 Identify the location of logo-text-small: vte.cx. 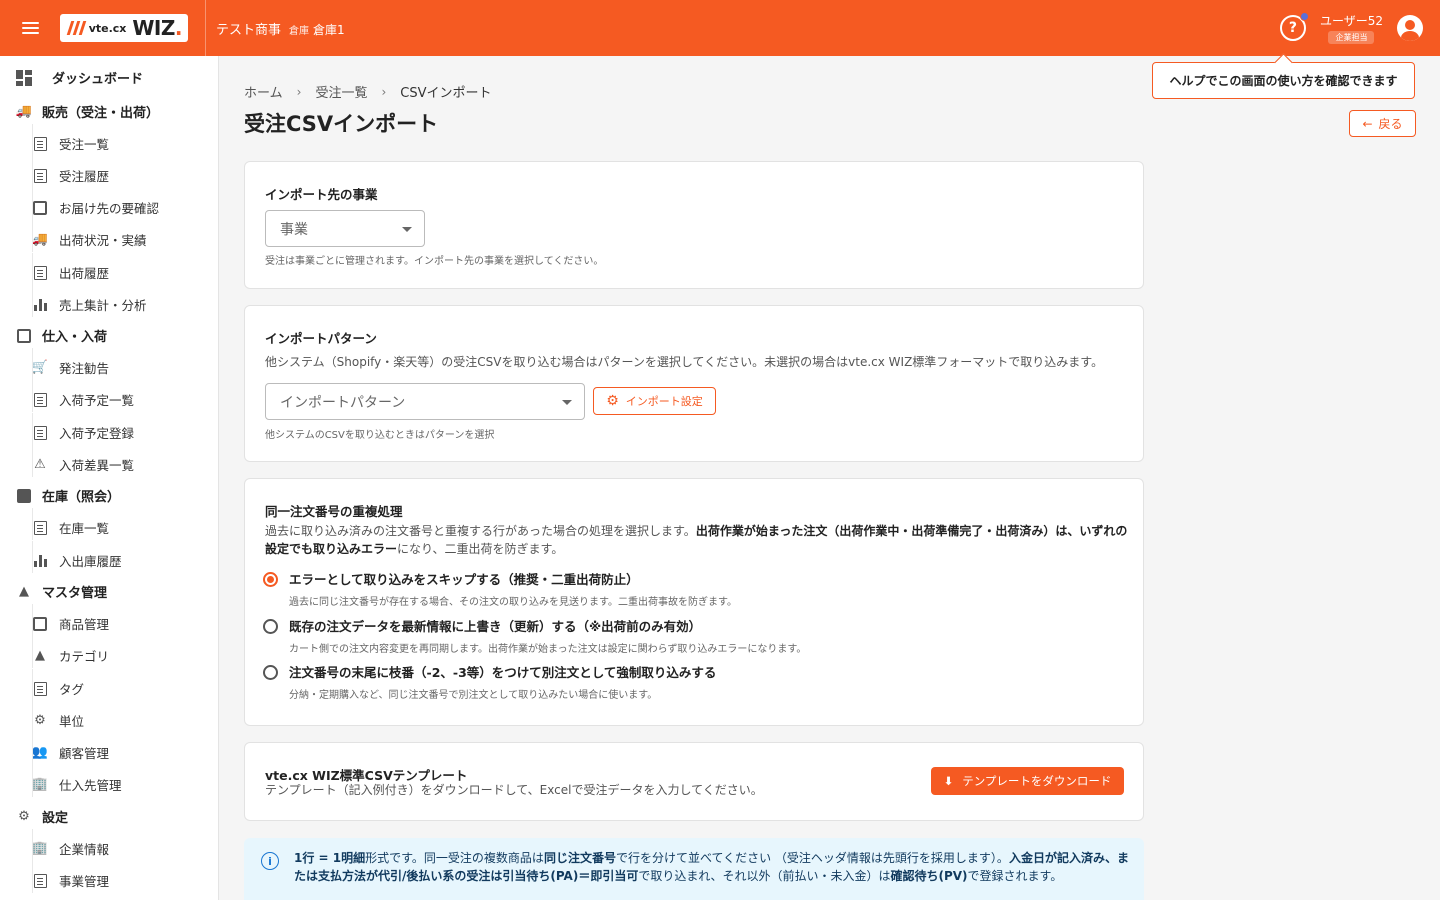
(107, 28).